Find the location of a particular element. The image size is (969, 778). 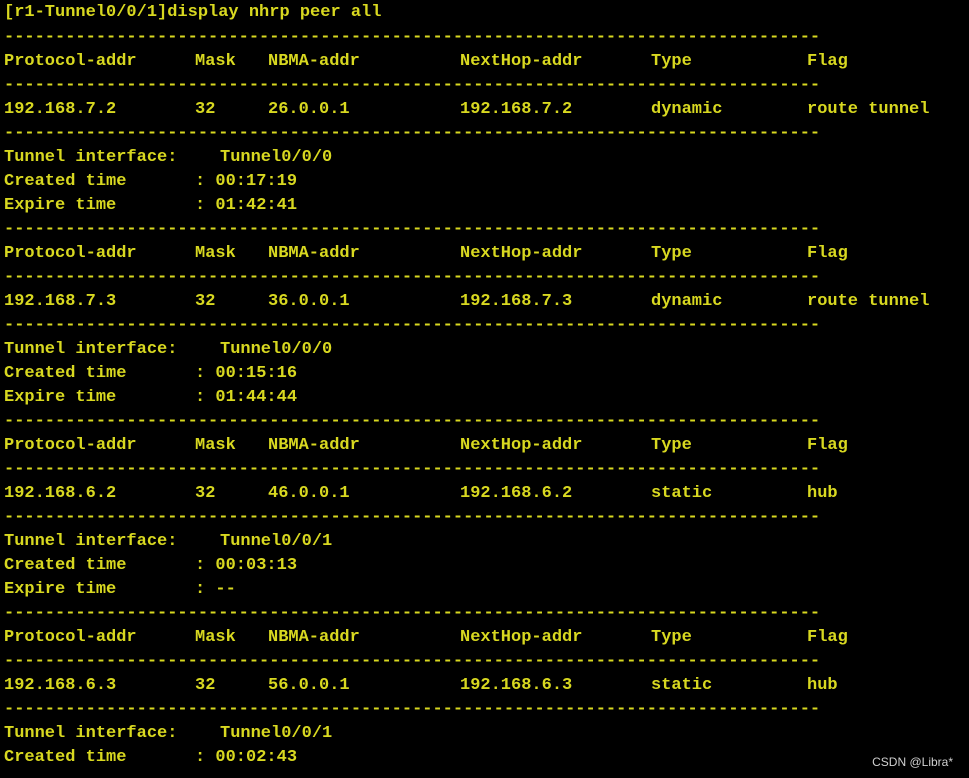

cell-nexthop-addr: 192.168.6.3 is located at coordinates (516, 685).